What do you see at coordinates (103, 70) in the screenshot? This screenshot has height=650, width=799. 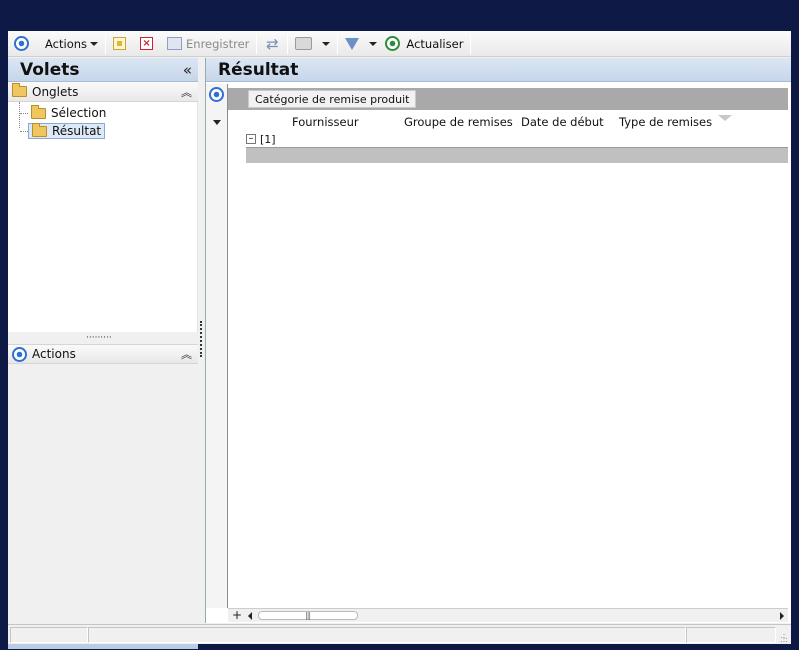 I see `left-panel-header: Volets «` at bounding box center [103, 70].